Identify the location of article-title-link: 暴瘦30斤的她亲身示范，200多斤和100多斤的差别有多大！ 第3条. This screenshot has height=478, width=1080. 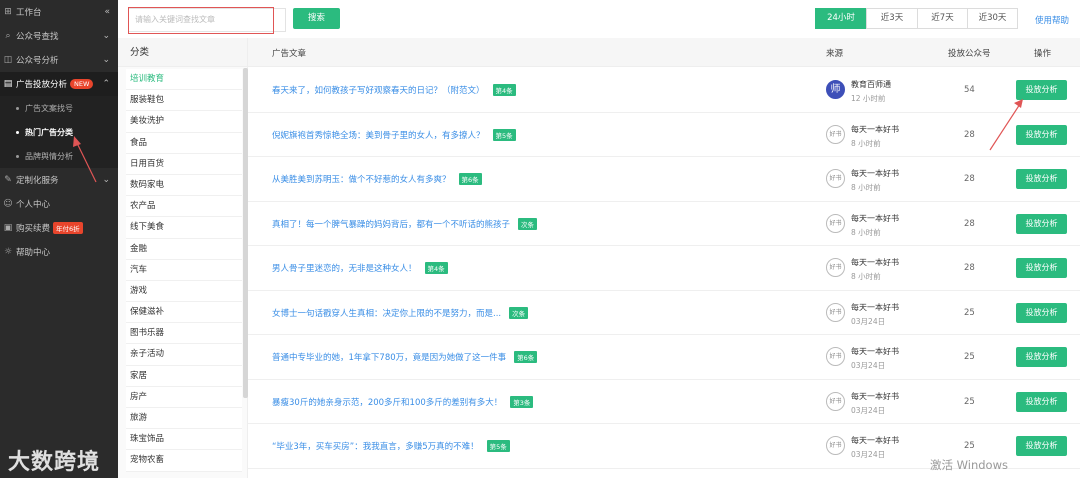
(403, 401).